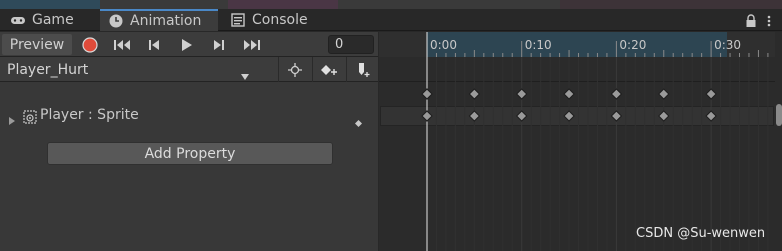 Image resolution: width=782 pixels, height=251 pixels. Describe the element at coordinates (727, 45) in the screenshot. I see `ruler-label: 0:30` at that location.